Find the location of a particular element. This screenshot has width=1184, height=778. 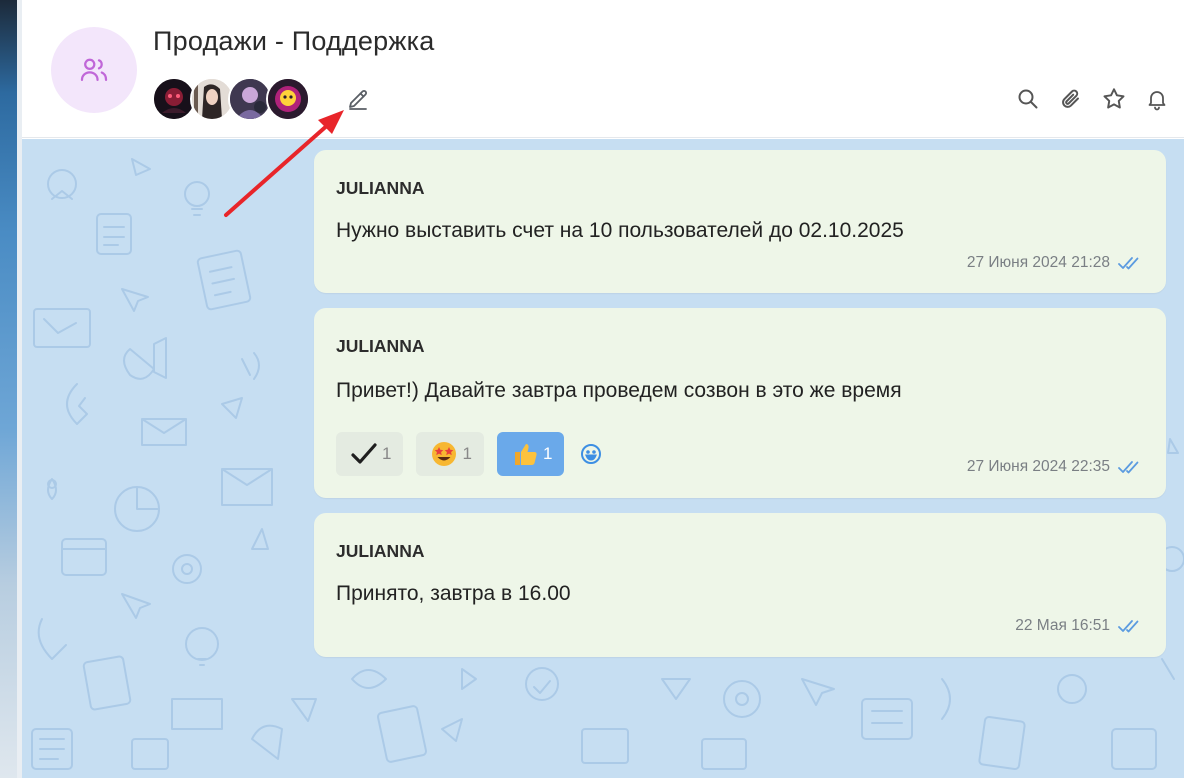

reaction-star-struck: 1 is located at coordinates (450, 454).